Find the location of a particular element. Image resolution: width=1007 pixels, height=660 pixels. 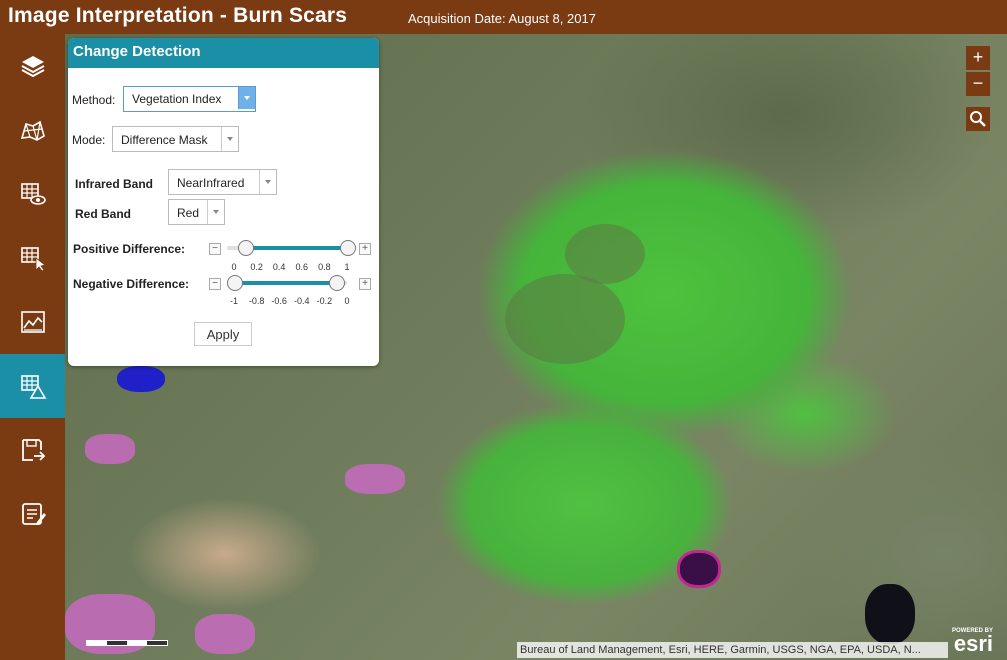

negative-min-handle is located at coordinates (235, 283).